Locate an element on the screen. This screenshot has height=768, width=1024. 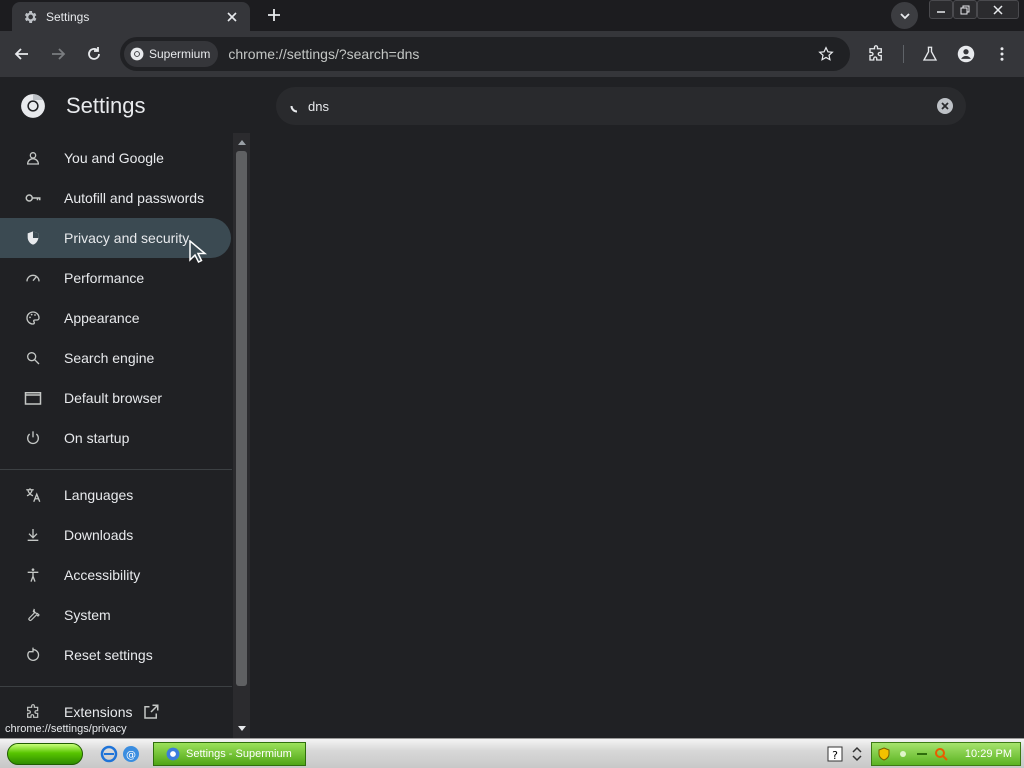
download-icon is located at coordinates (33, 535).